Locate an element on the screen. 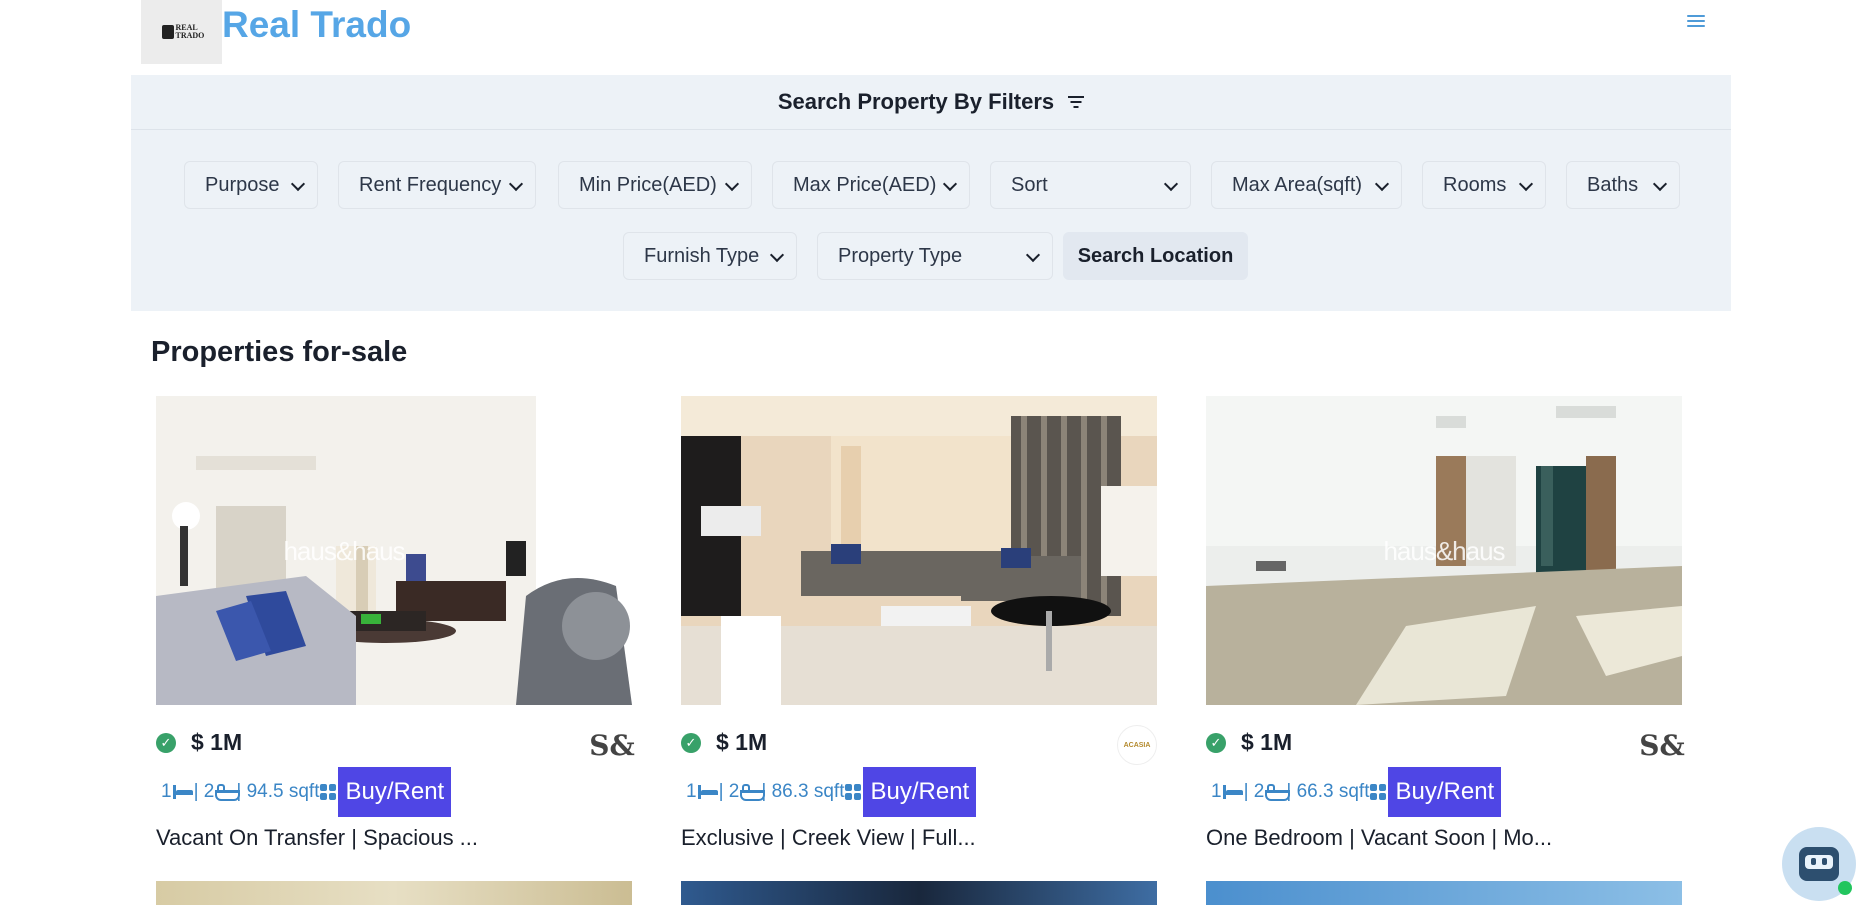 The width and height of the screenshot is (1863, 905). filter-panel-header: Search Property By Filters is located at coordinates (931, 102).